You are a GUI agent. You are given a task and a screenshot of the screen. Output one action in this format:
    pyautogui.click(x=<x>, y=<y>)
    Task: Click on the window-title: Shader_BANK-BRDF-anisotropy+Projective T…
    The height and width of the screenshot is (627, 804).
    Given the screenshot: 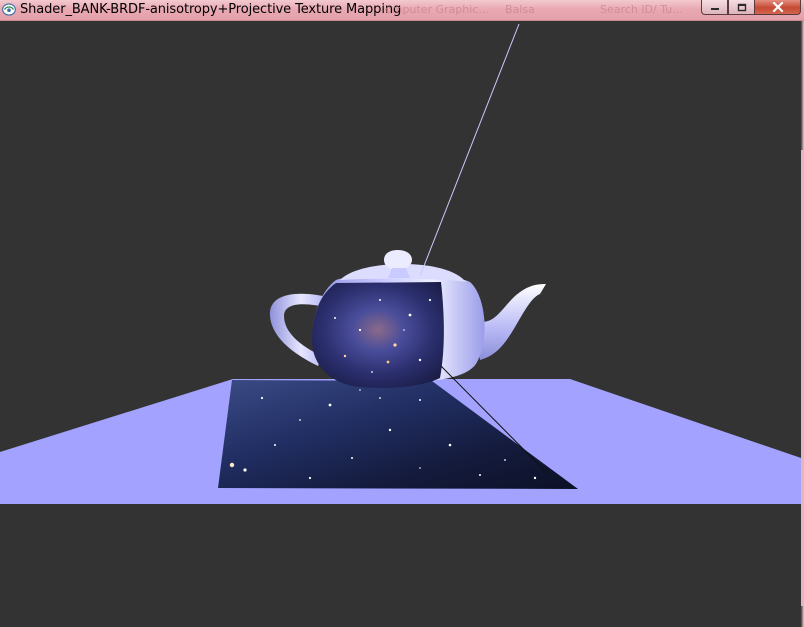 What is the action you would take?
    pyautogui.click(x=211, y=9)
    